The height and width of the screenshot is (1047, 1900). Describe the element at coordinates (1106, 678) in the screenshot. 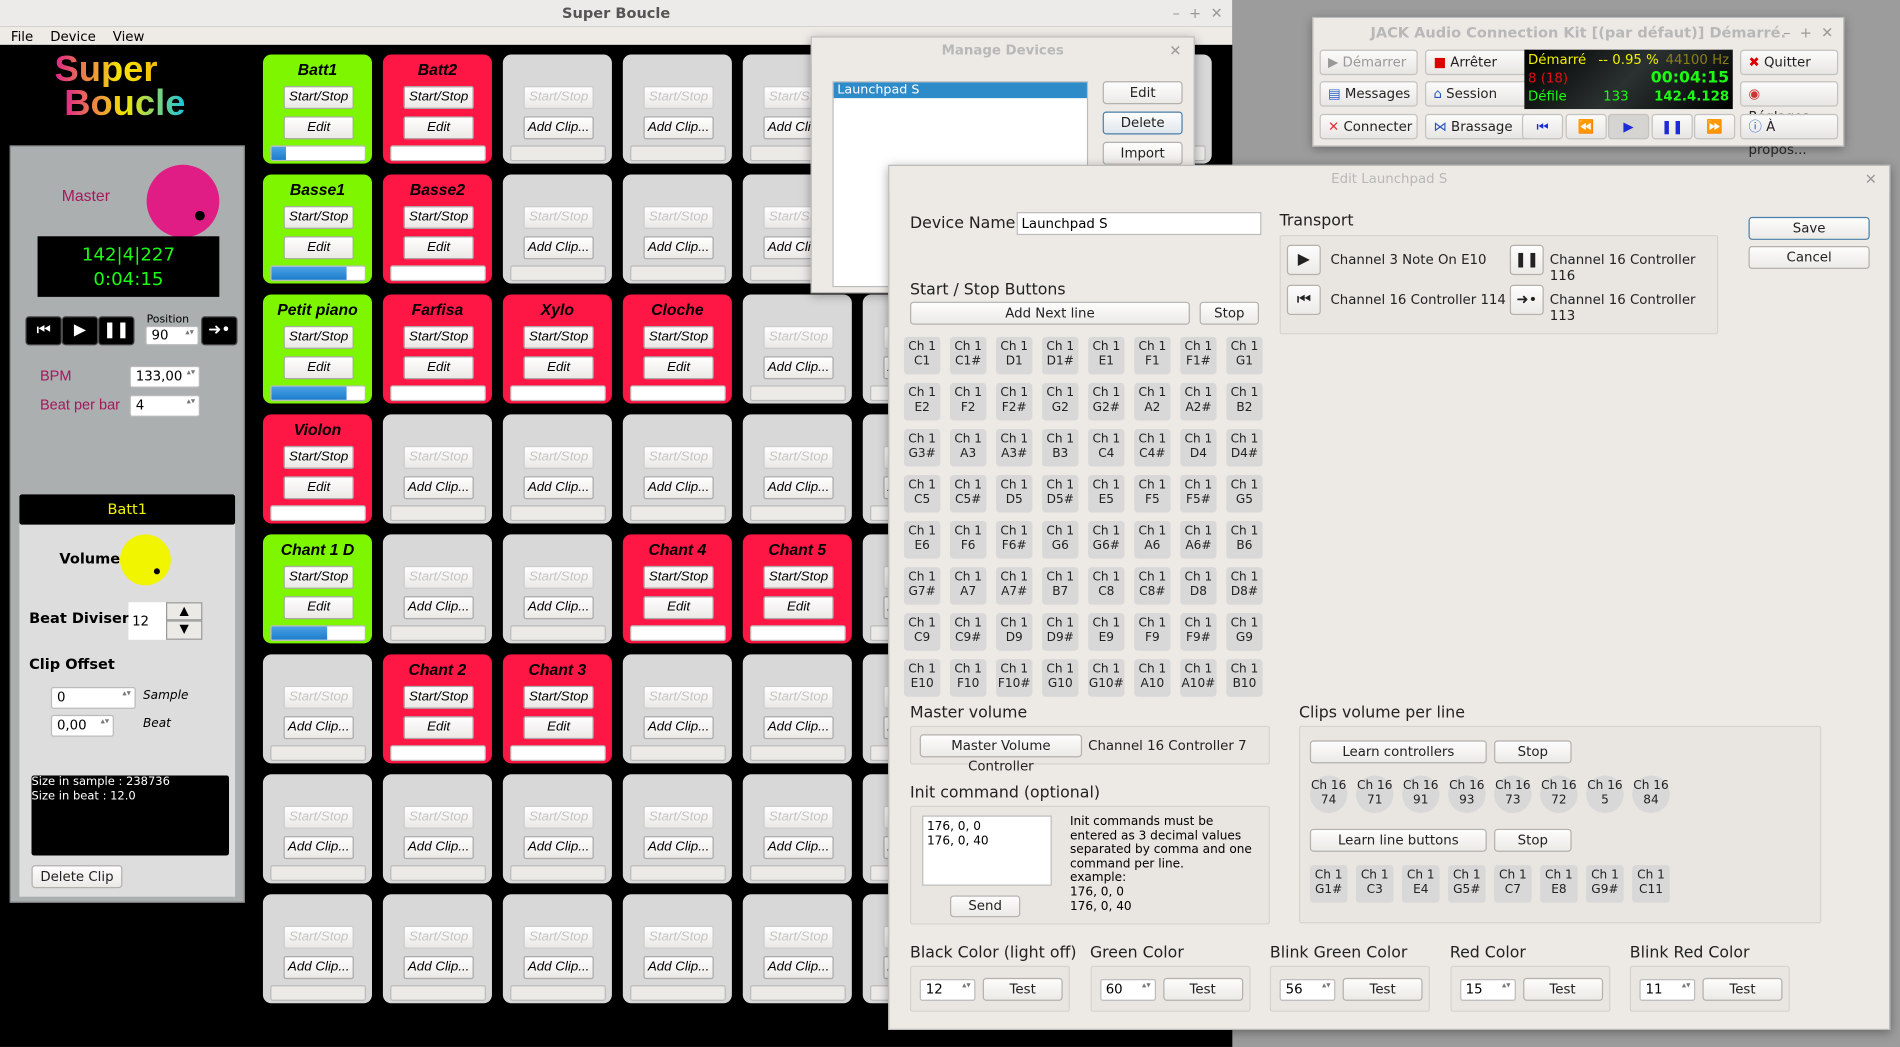

I see `start-stop-midi-button: Ch 1 G10#` at that location.